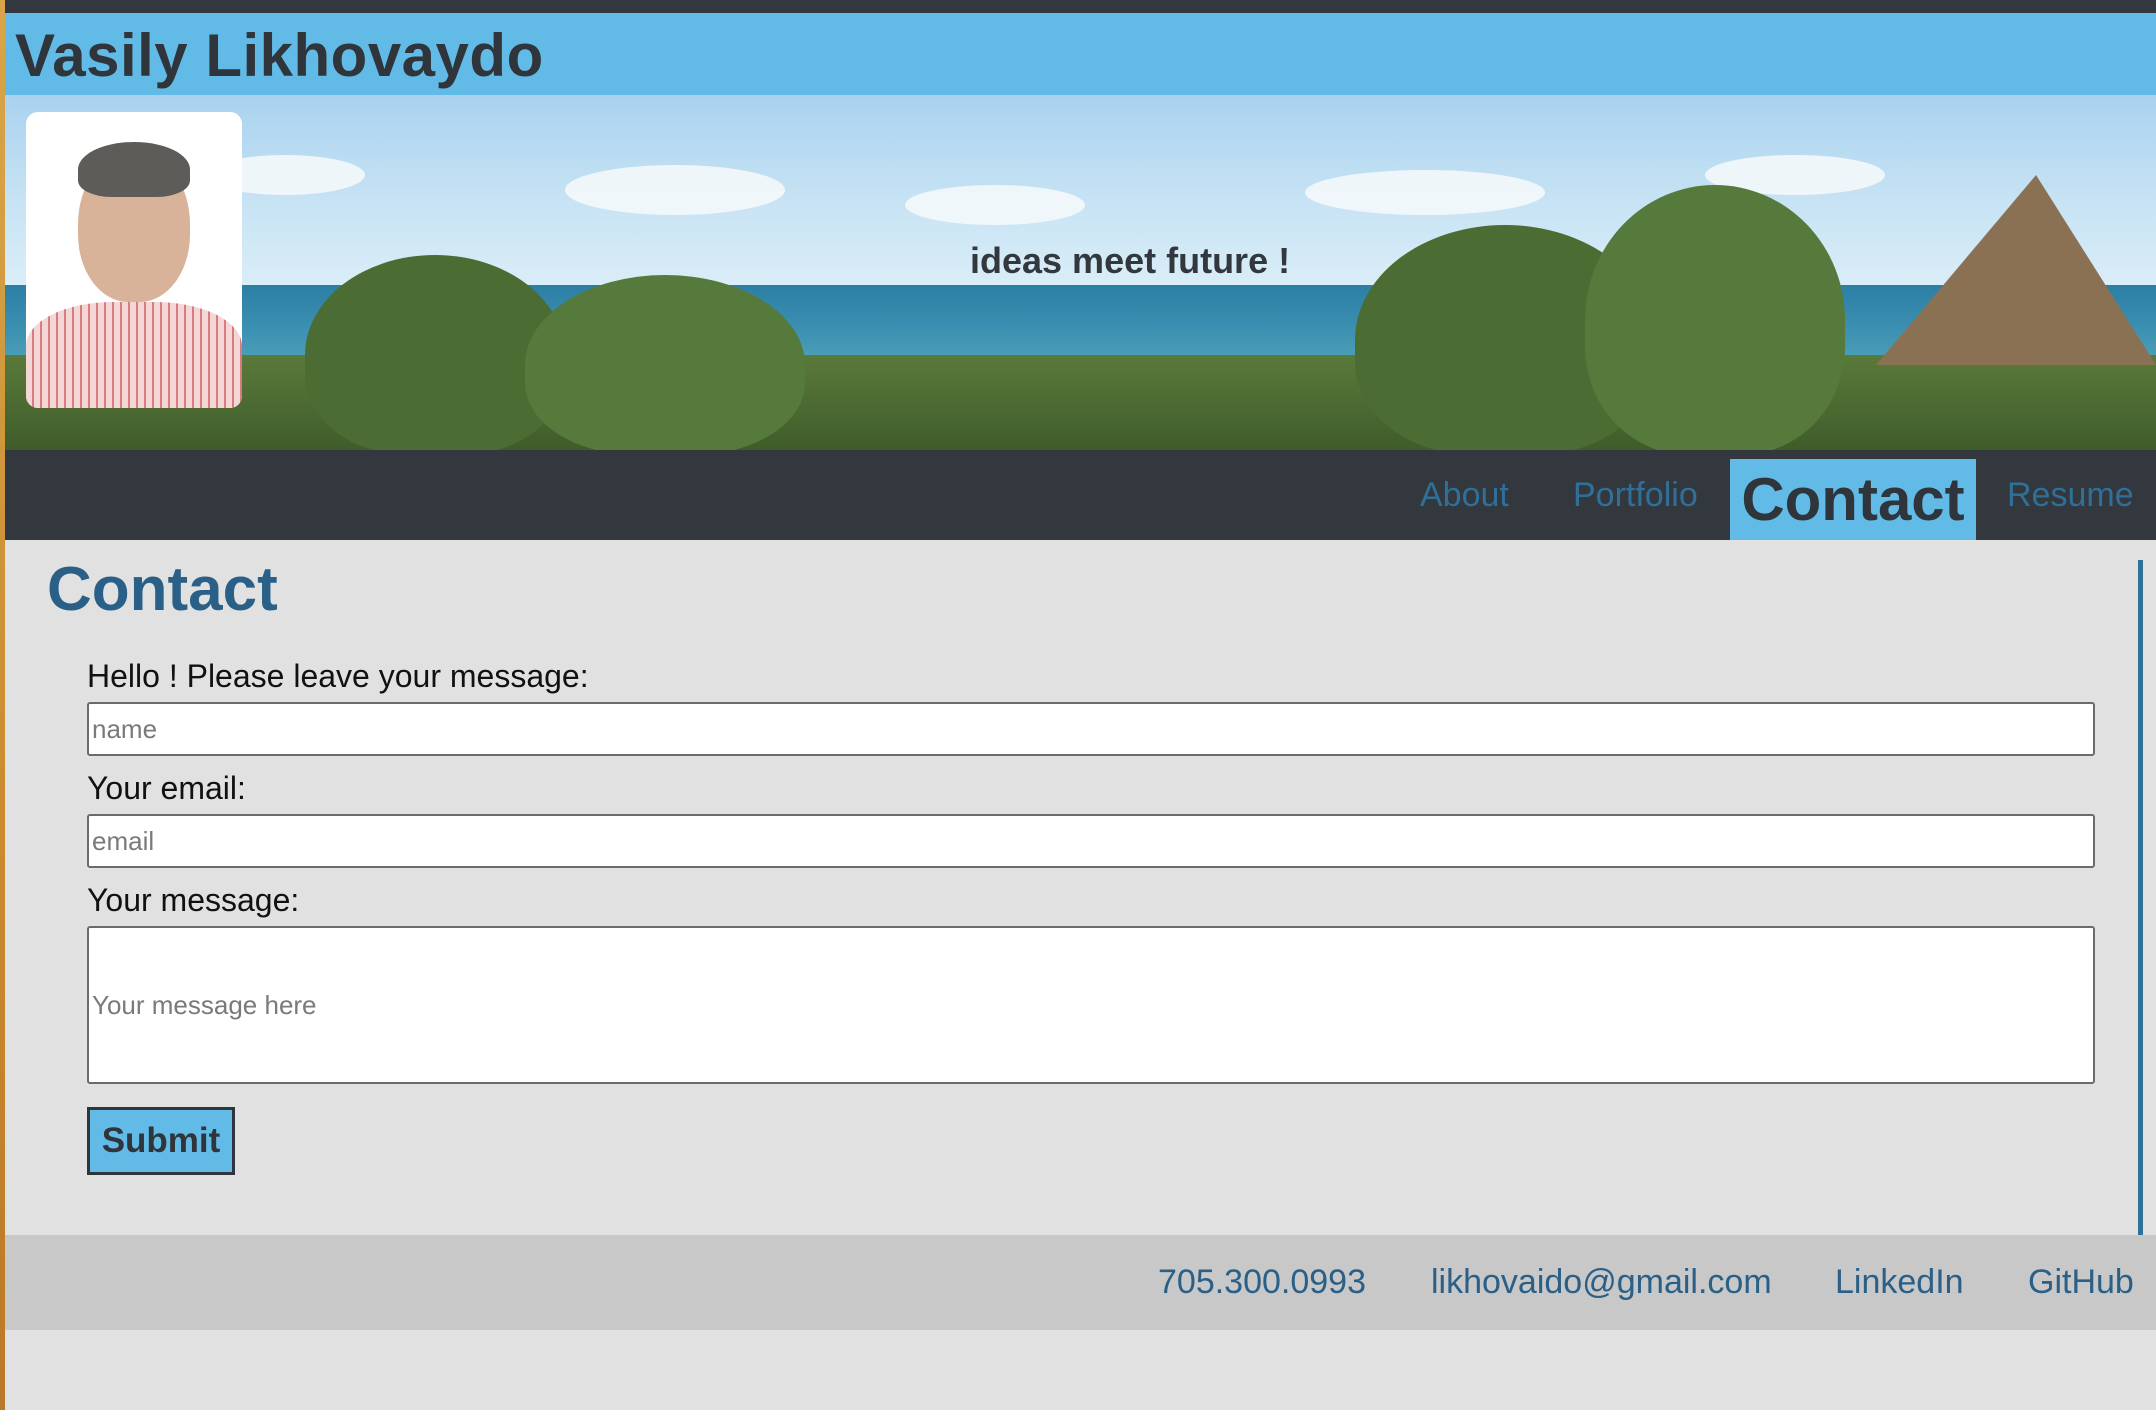  What do you see at coordinates (1080, 6) in the screenshot?
I see `top-bar` at bounding box center [1080, 6].